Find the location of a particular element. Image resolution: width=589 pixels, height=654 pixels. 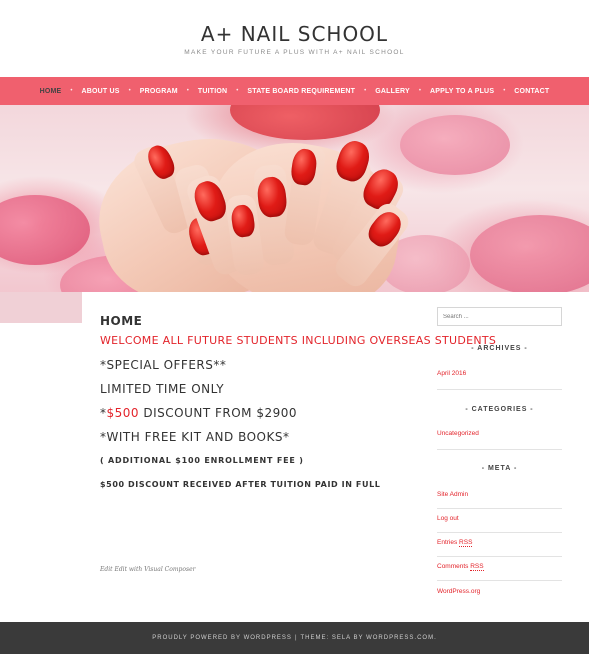

comments-rss-link: Comments RSS is located at coordinates (460, 567).